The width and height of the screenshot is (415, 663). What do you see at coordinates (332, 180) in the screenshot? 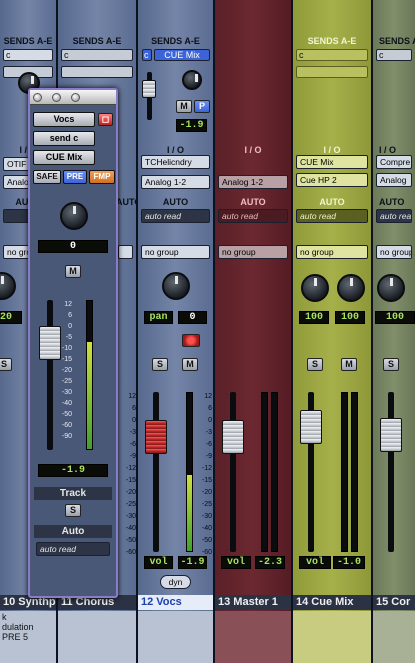
I see `output-selector: Cue HP 2` at bounding box center [332, 180].